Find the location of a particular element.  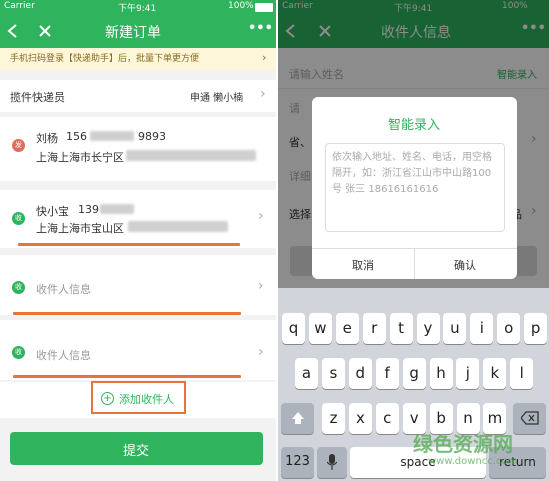

key-h: h is located at coordinates (441, 373).